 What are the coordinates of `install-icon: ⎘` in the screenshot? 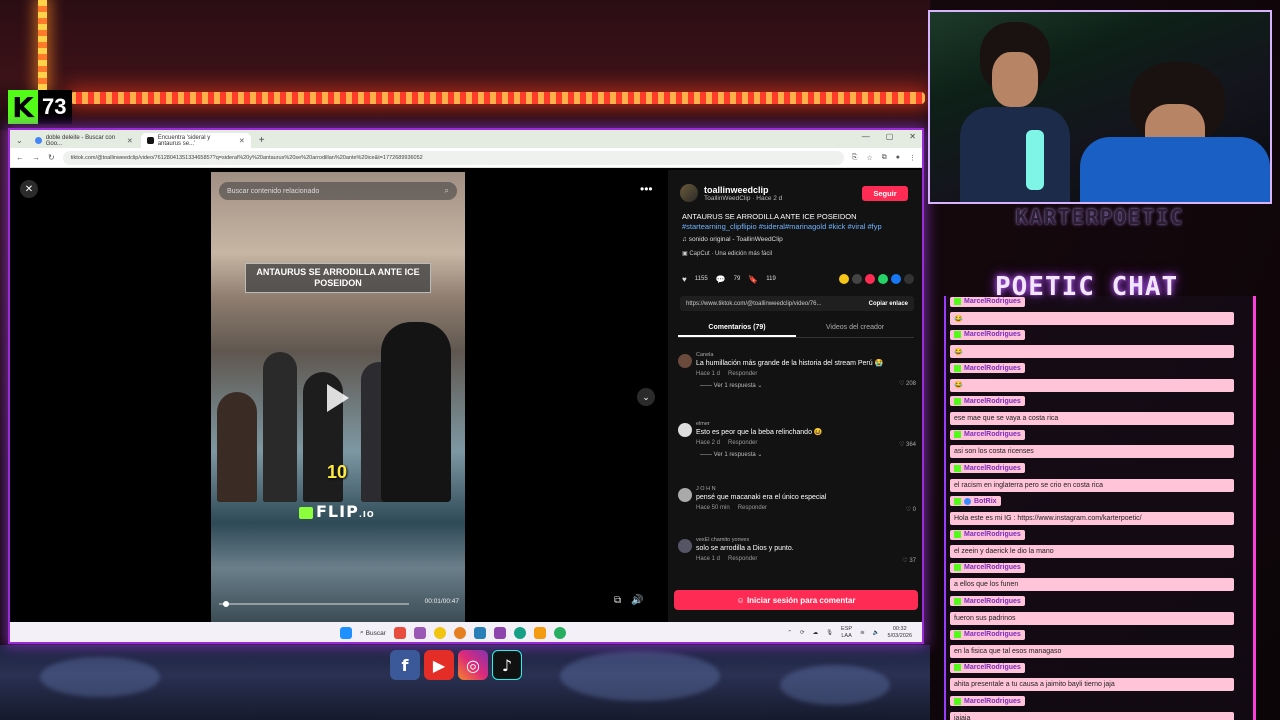 It's located at (855, 158).